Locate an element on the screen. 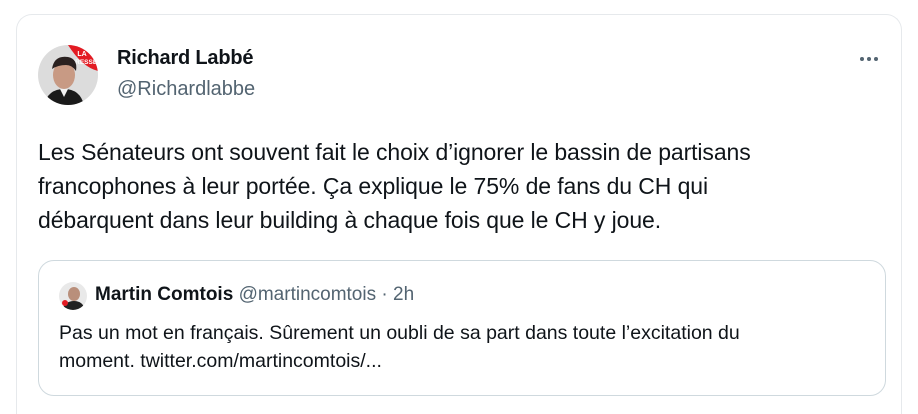 The width and height of the screenshot is (918, 414). quoted-tweet-header: Martin Comtois @martincomtois · 2h is located at coordinates (254, 295).